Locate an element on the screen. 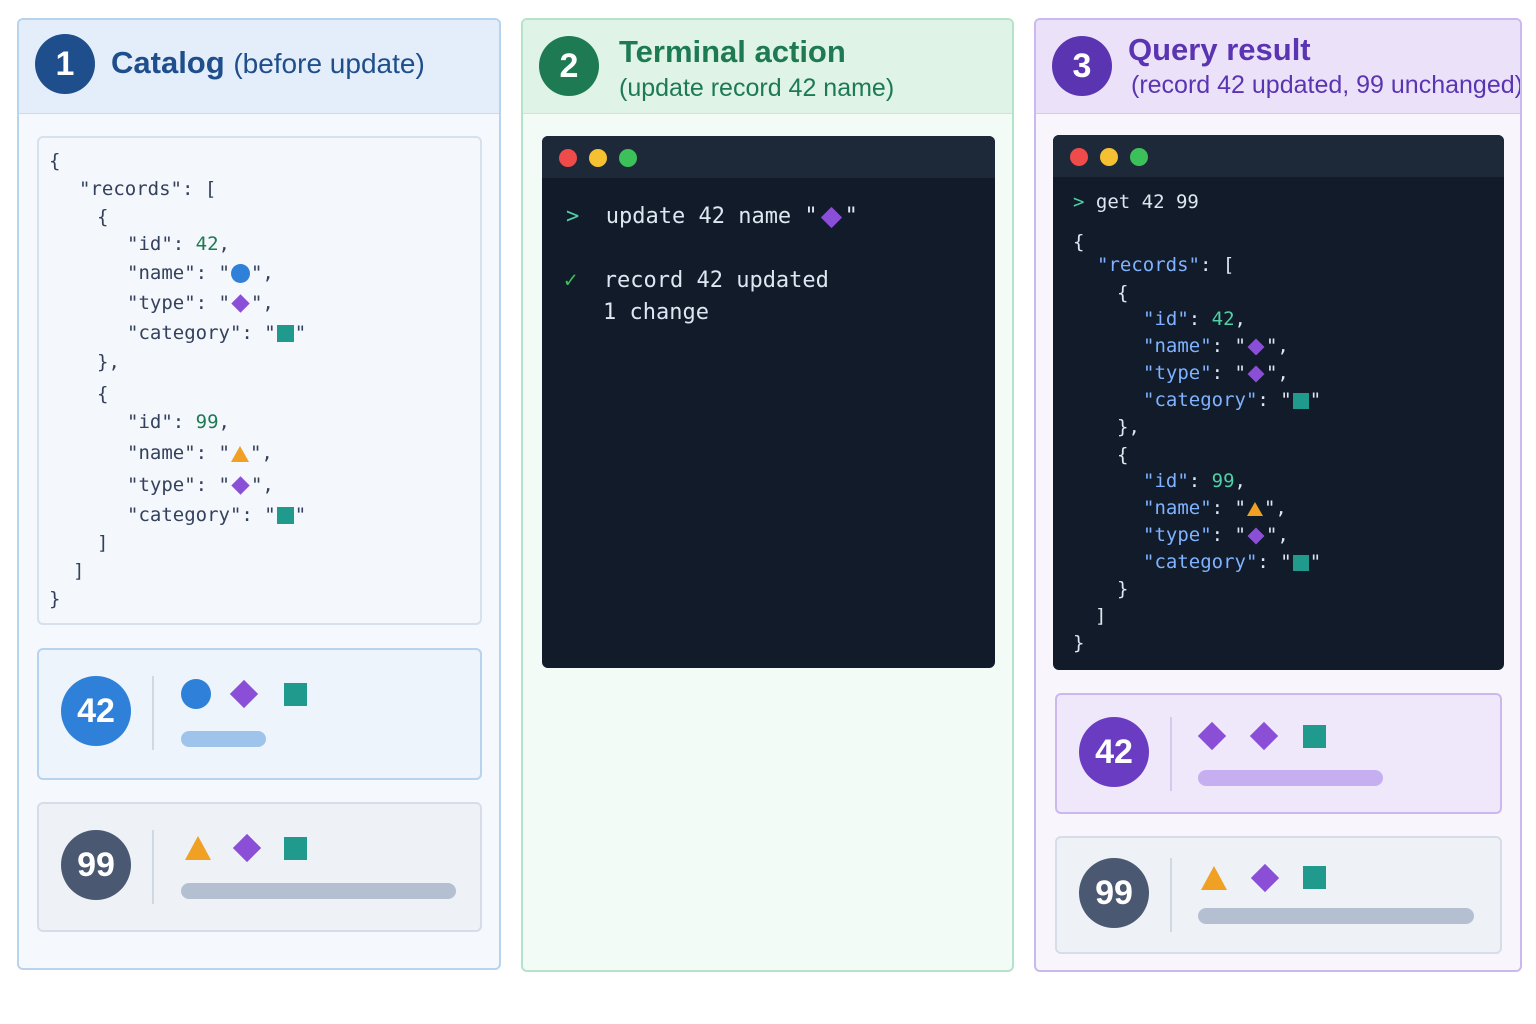  step-3-badge: 3 is located at coordinates (1082, 66).